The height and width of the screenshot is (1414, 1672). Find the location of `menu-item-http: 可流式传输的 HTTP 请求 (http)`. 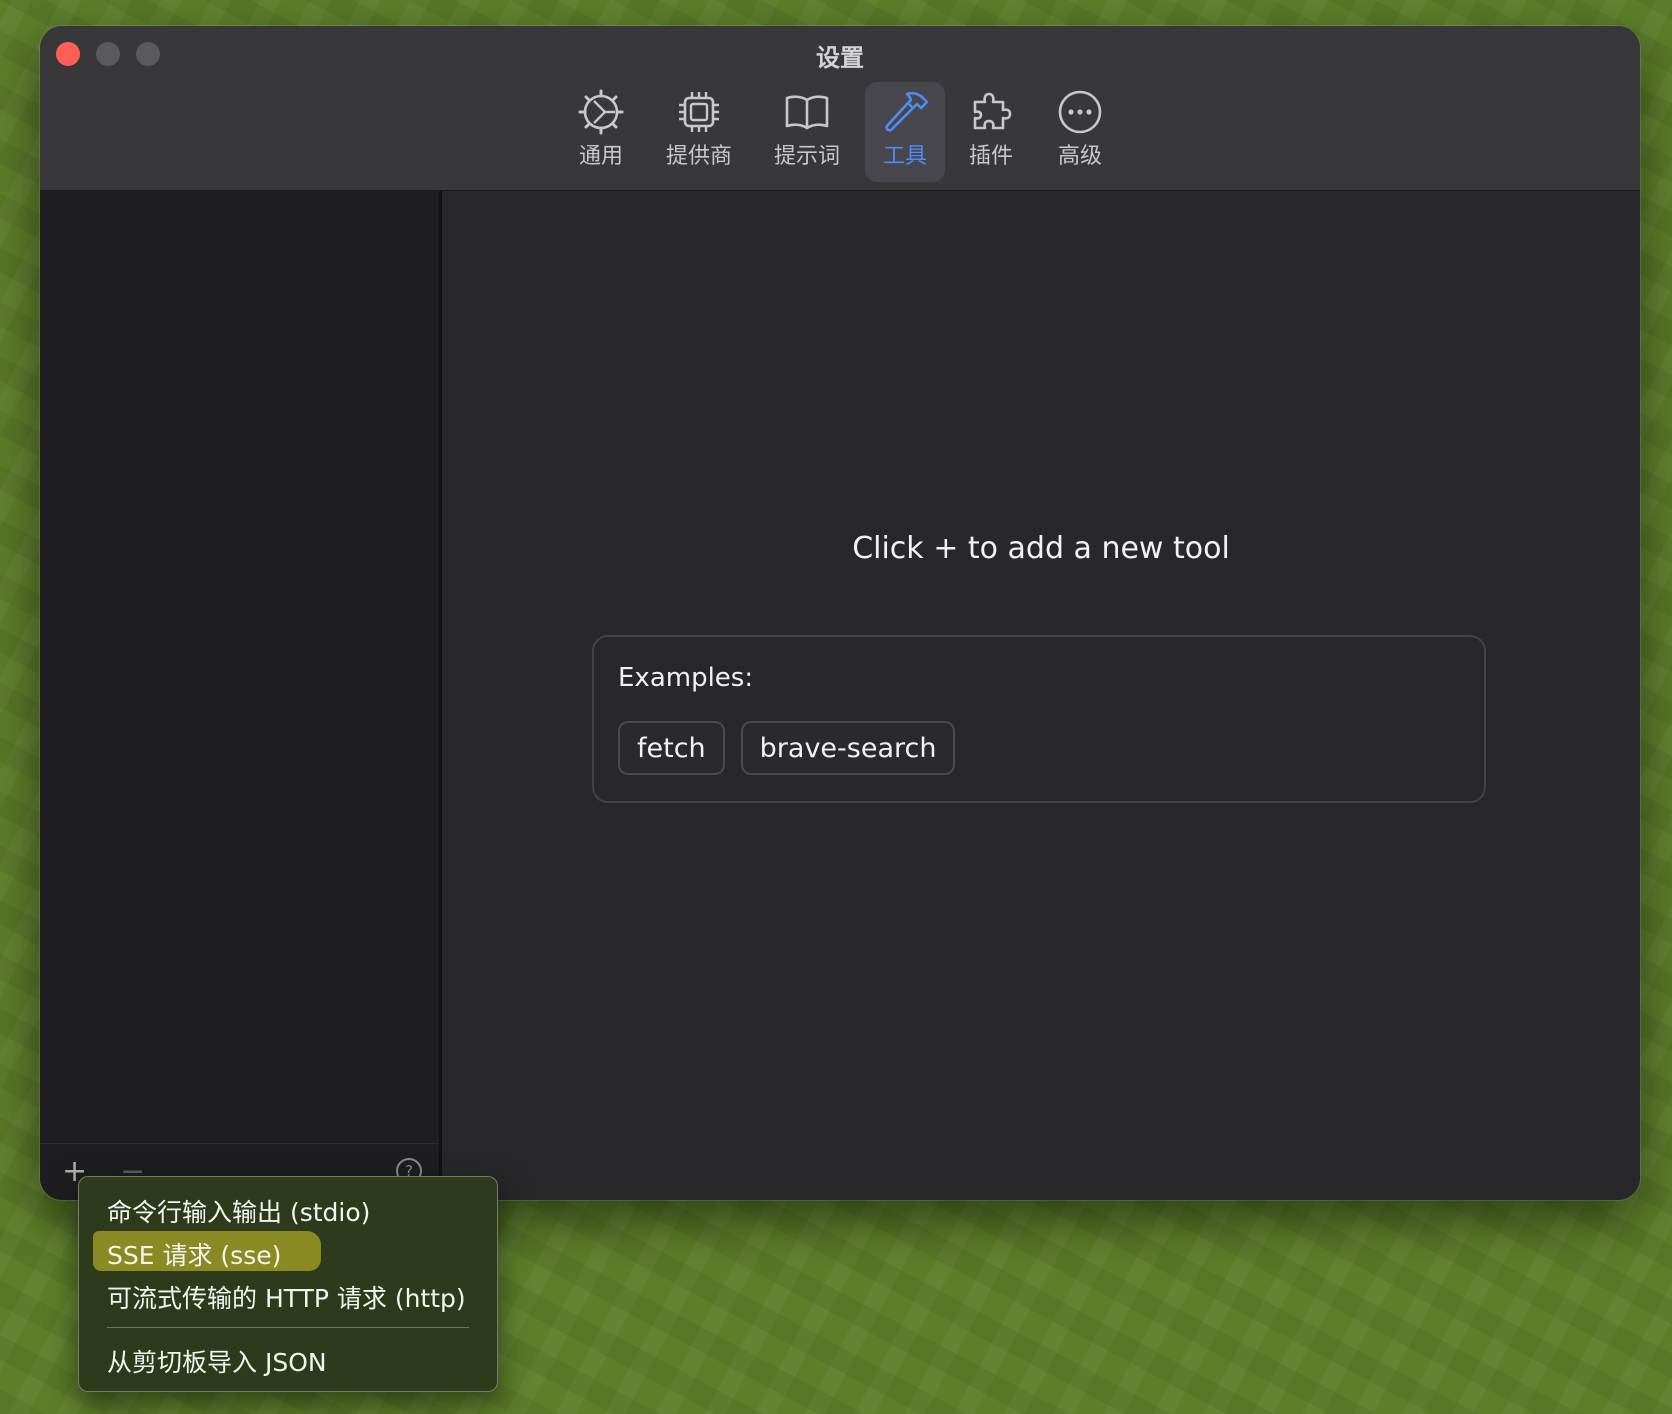

menu-item-http: 可流式传输的 HTTP 请求 (http) is located at coordinates (286, 1297).